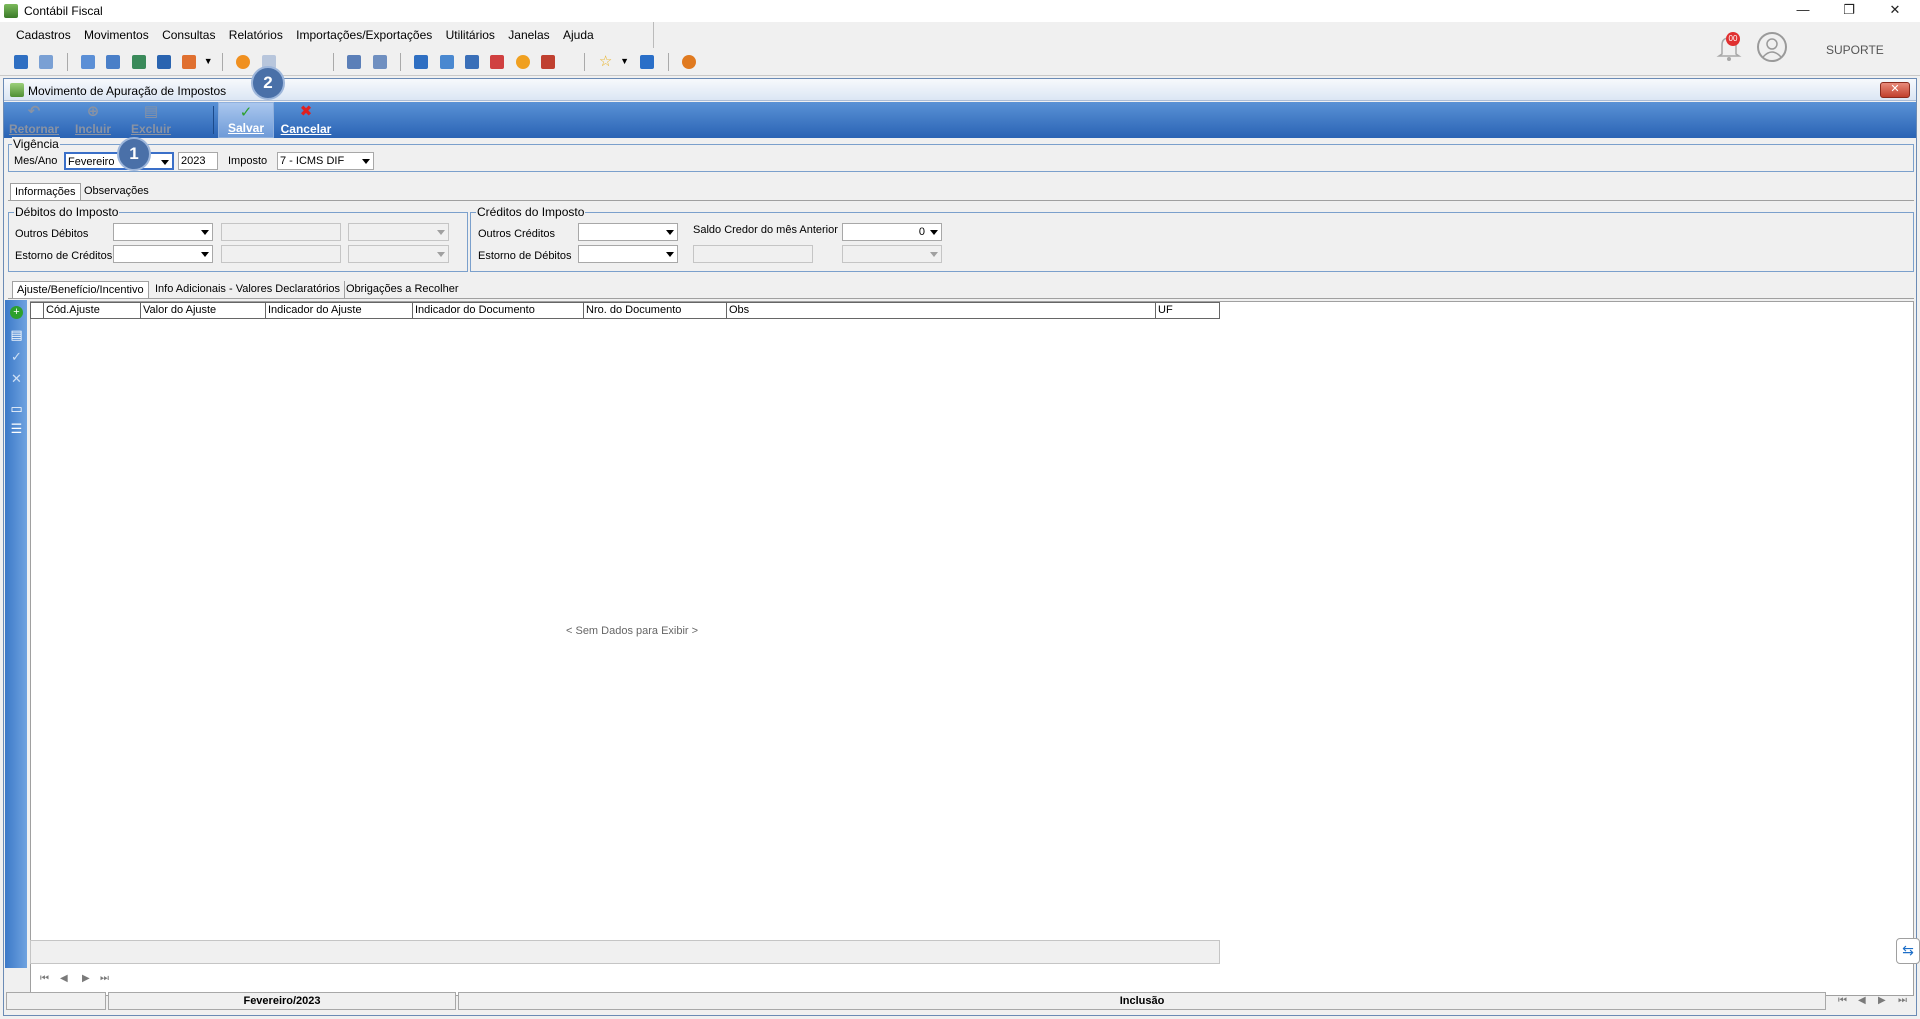  What do you see at coordinates (138, 62) in the screenshot?
I see `table-add-icon` at bounding box center [138, 62].